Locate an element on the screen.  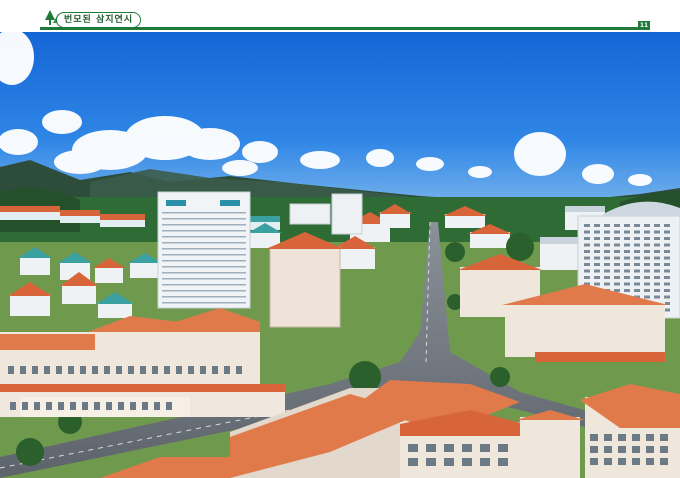
header-rule is located at coordinates (345, 28).